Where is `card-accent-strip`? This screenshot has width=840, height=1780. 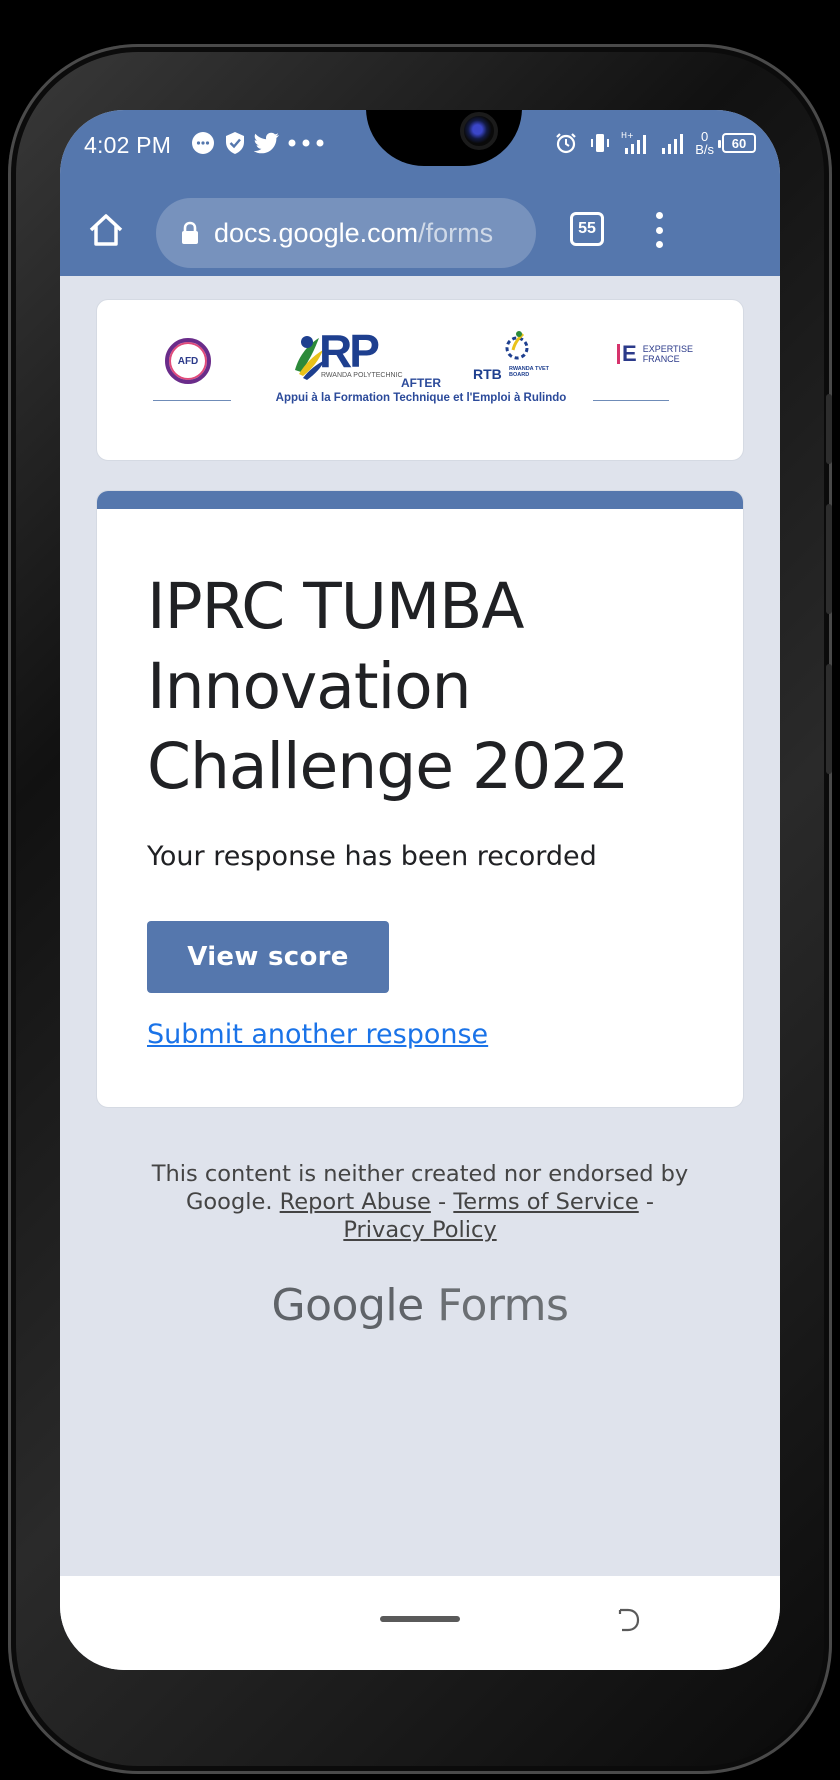
card-accent-strip is located at coordinates (420, 500).